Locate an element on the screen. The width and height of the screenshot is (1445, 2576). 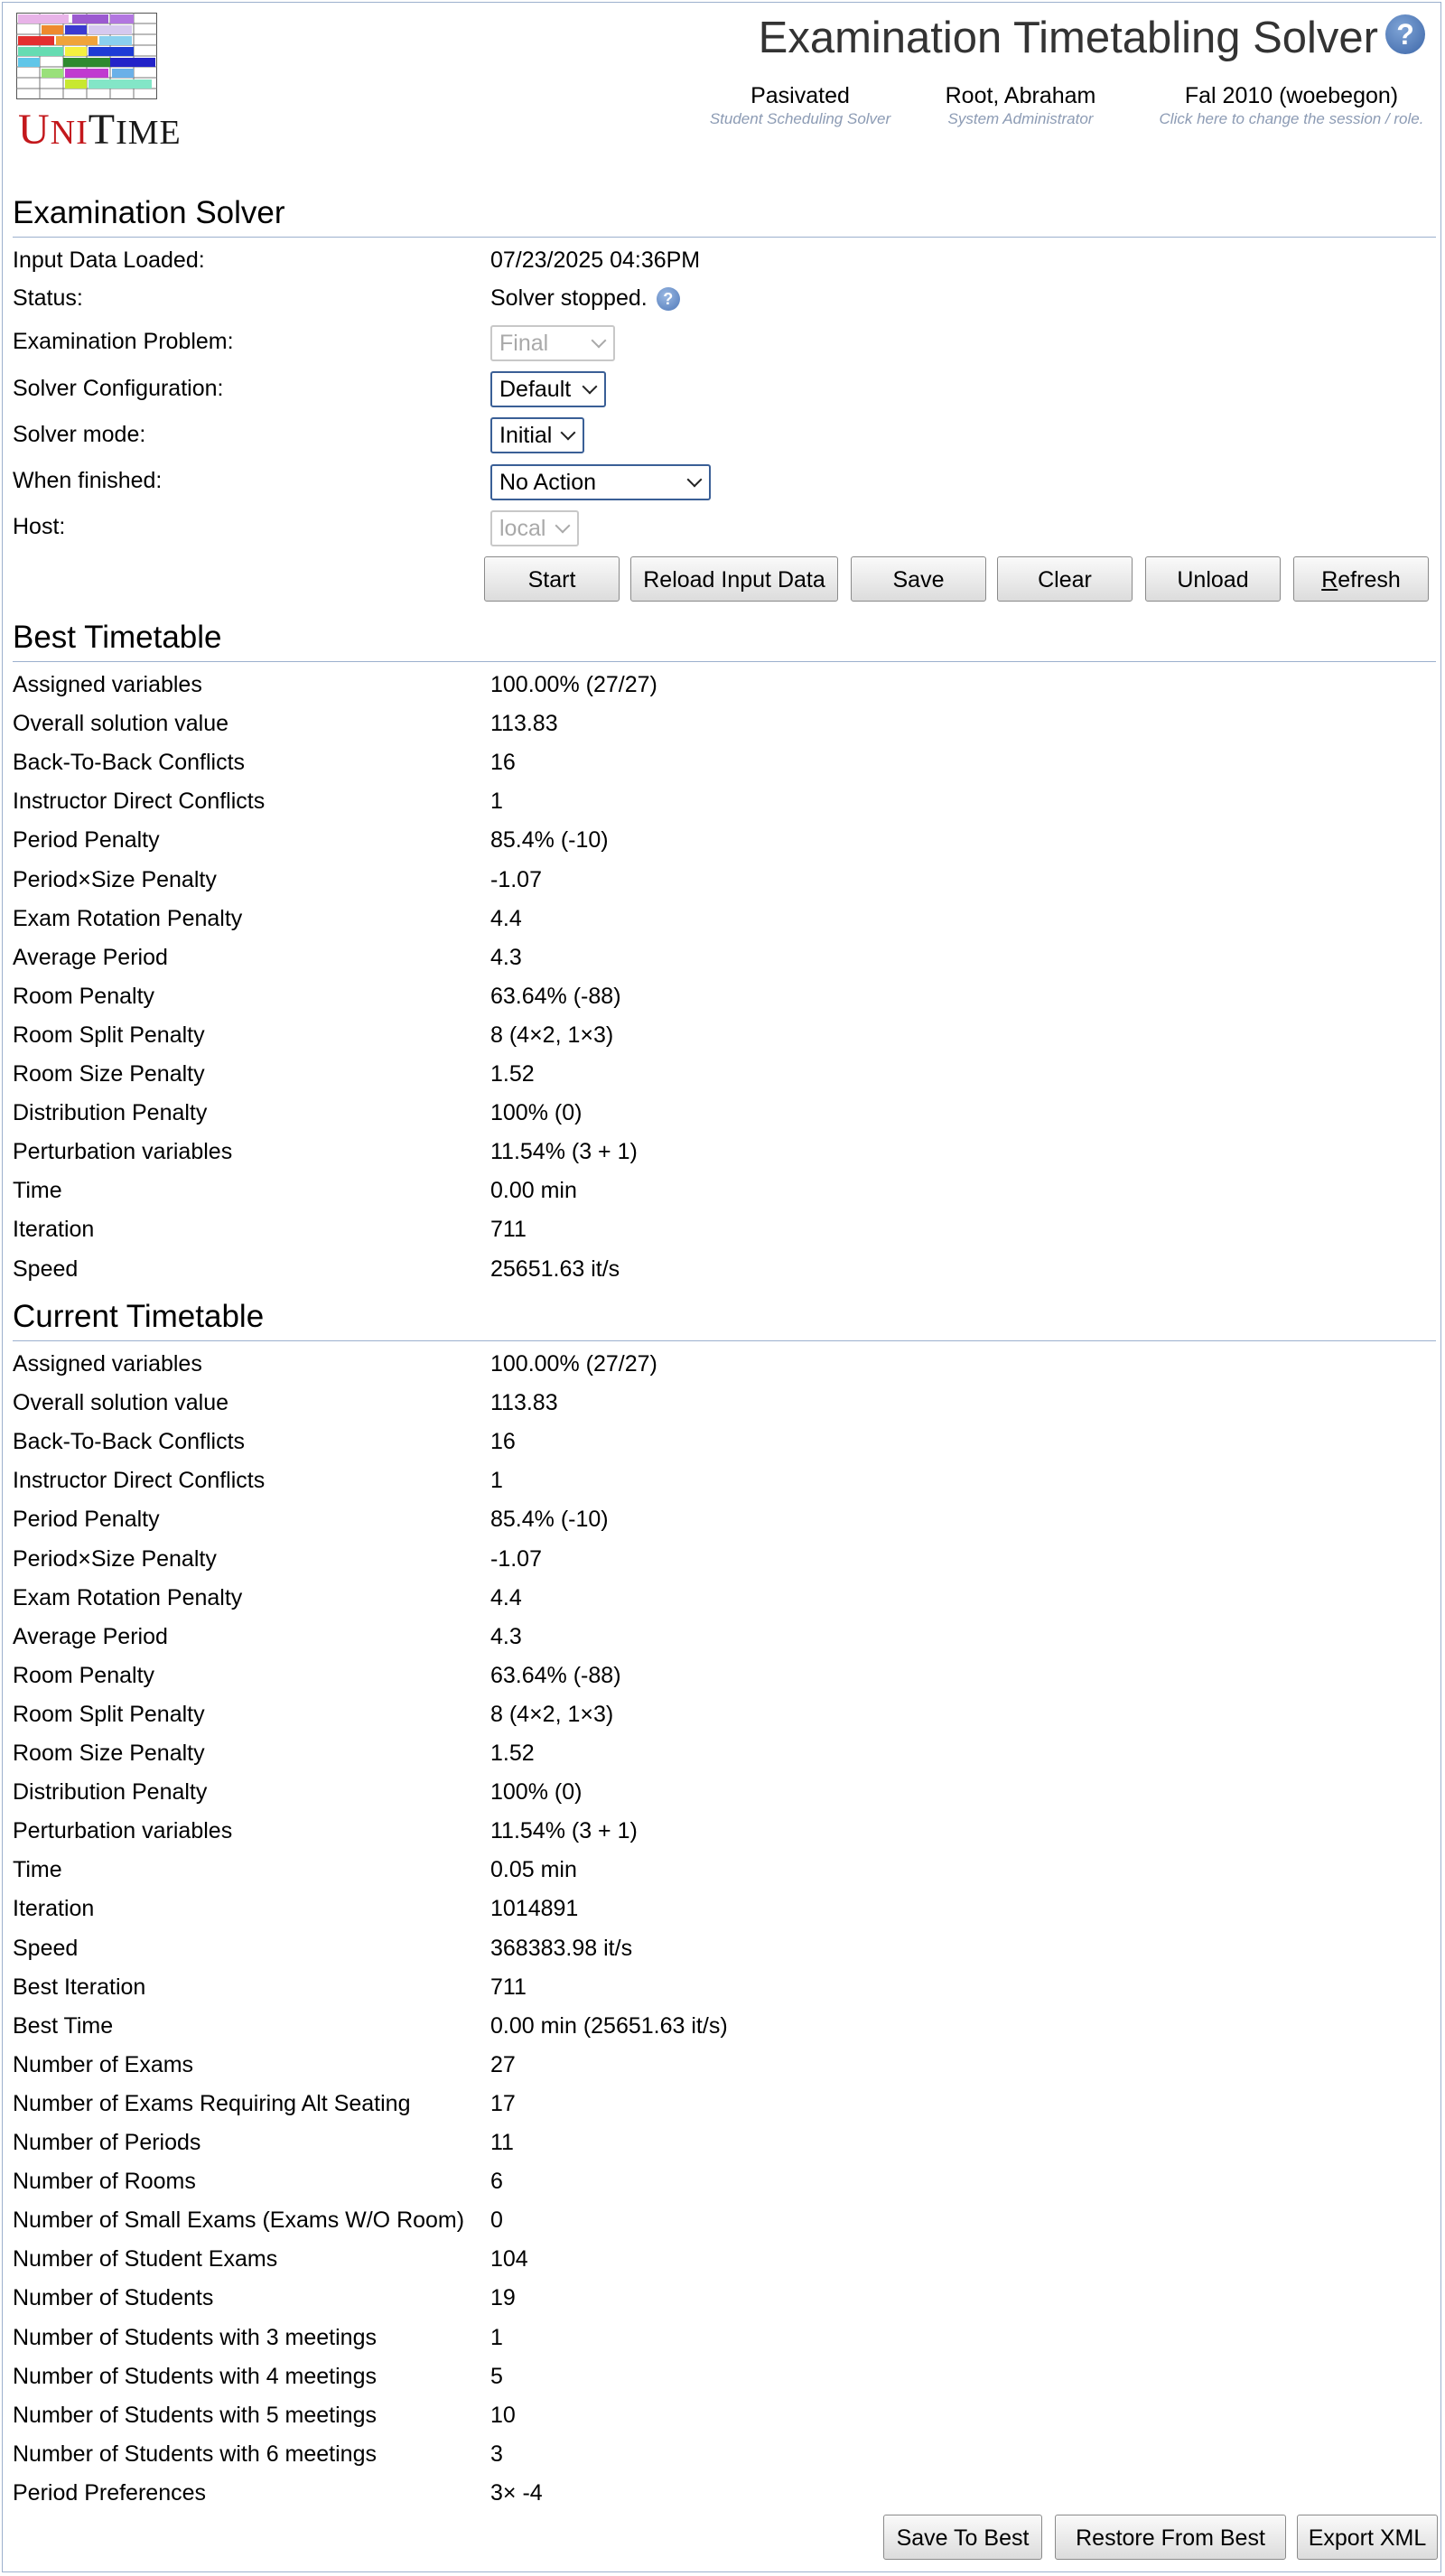
row-label: Speed is located at coordinates (46, 1268).